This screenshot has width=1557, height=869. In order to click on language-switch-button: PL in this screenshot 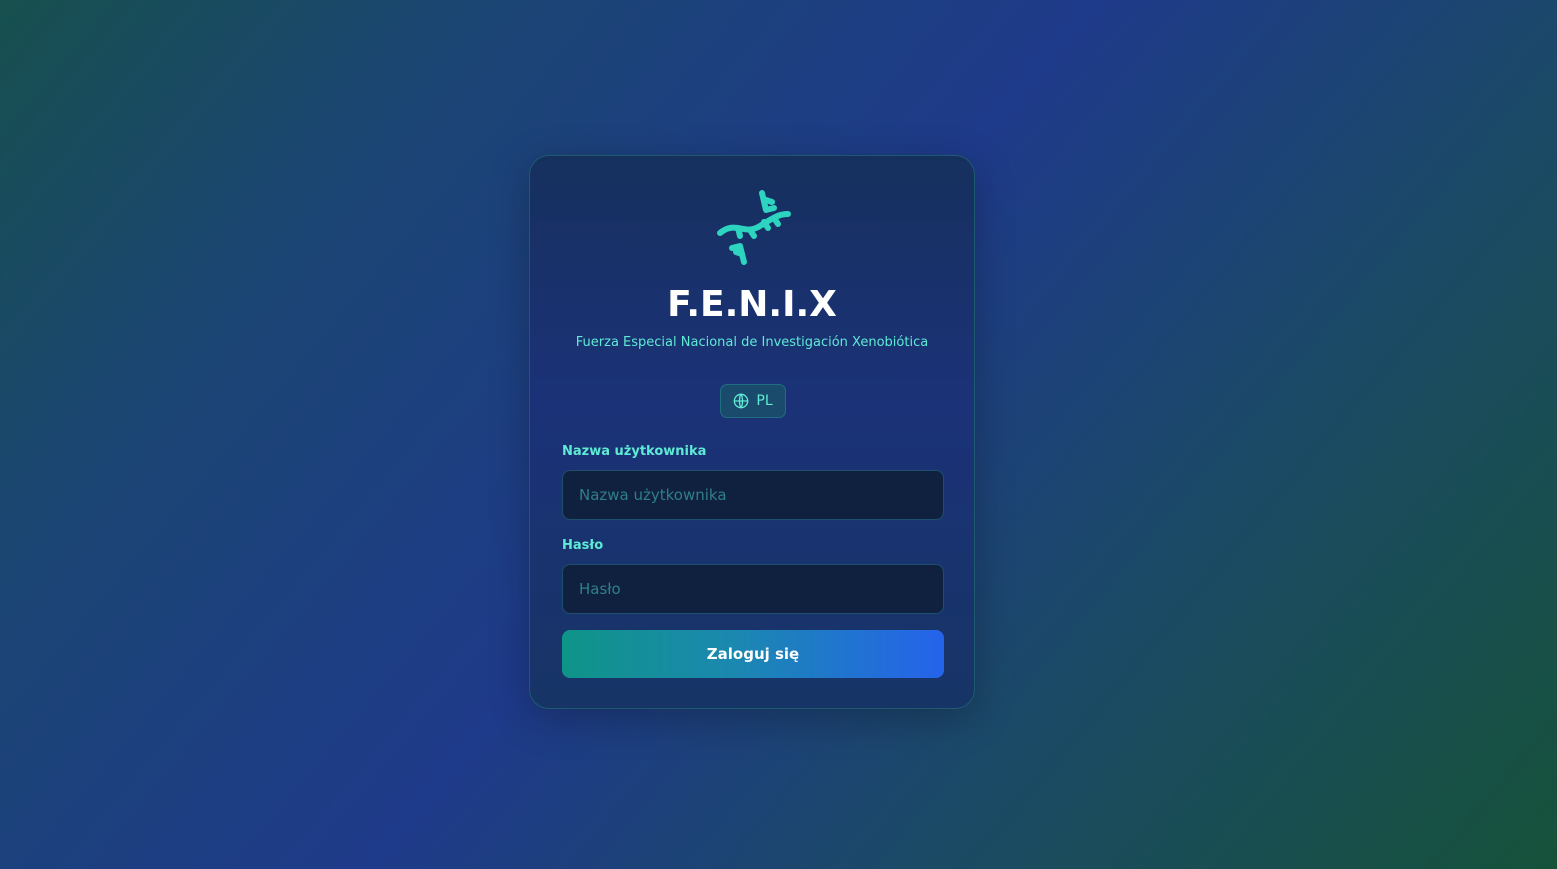, I will do `click(753, 401)`.